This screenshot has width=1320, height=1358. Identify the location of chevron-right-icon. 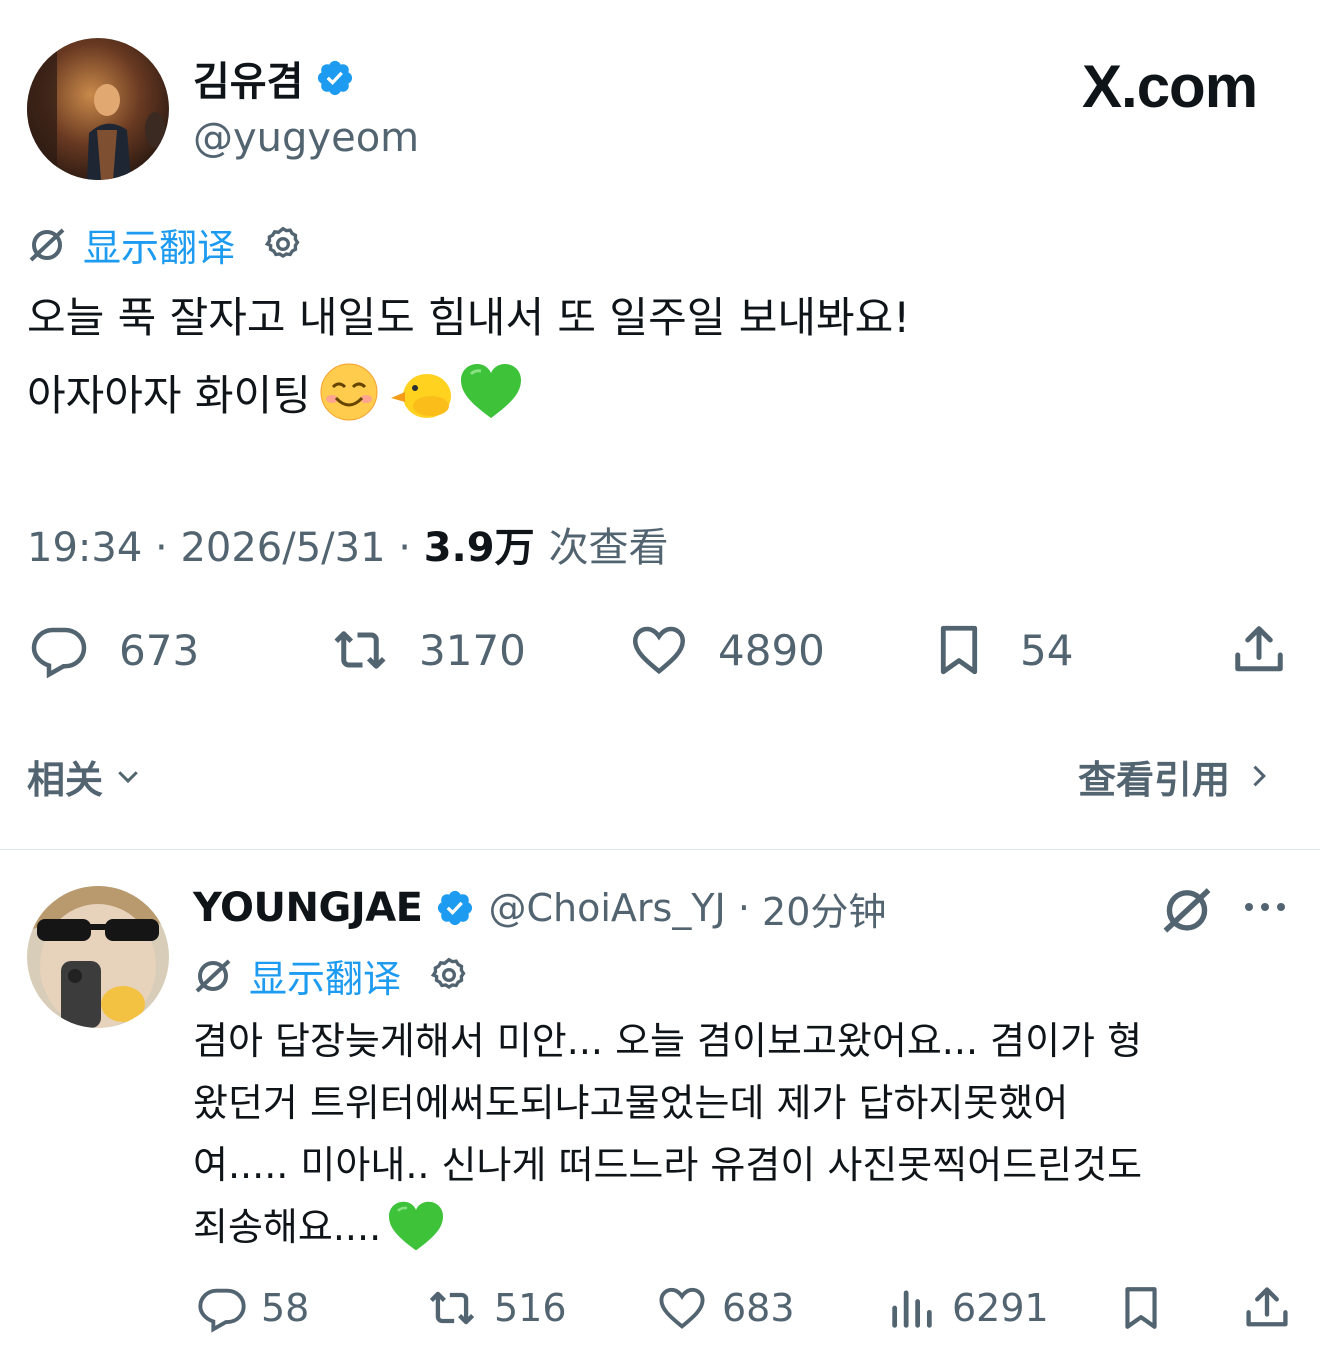
(1258, 776).